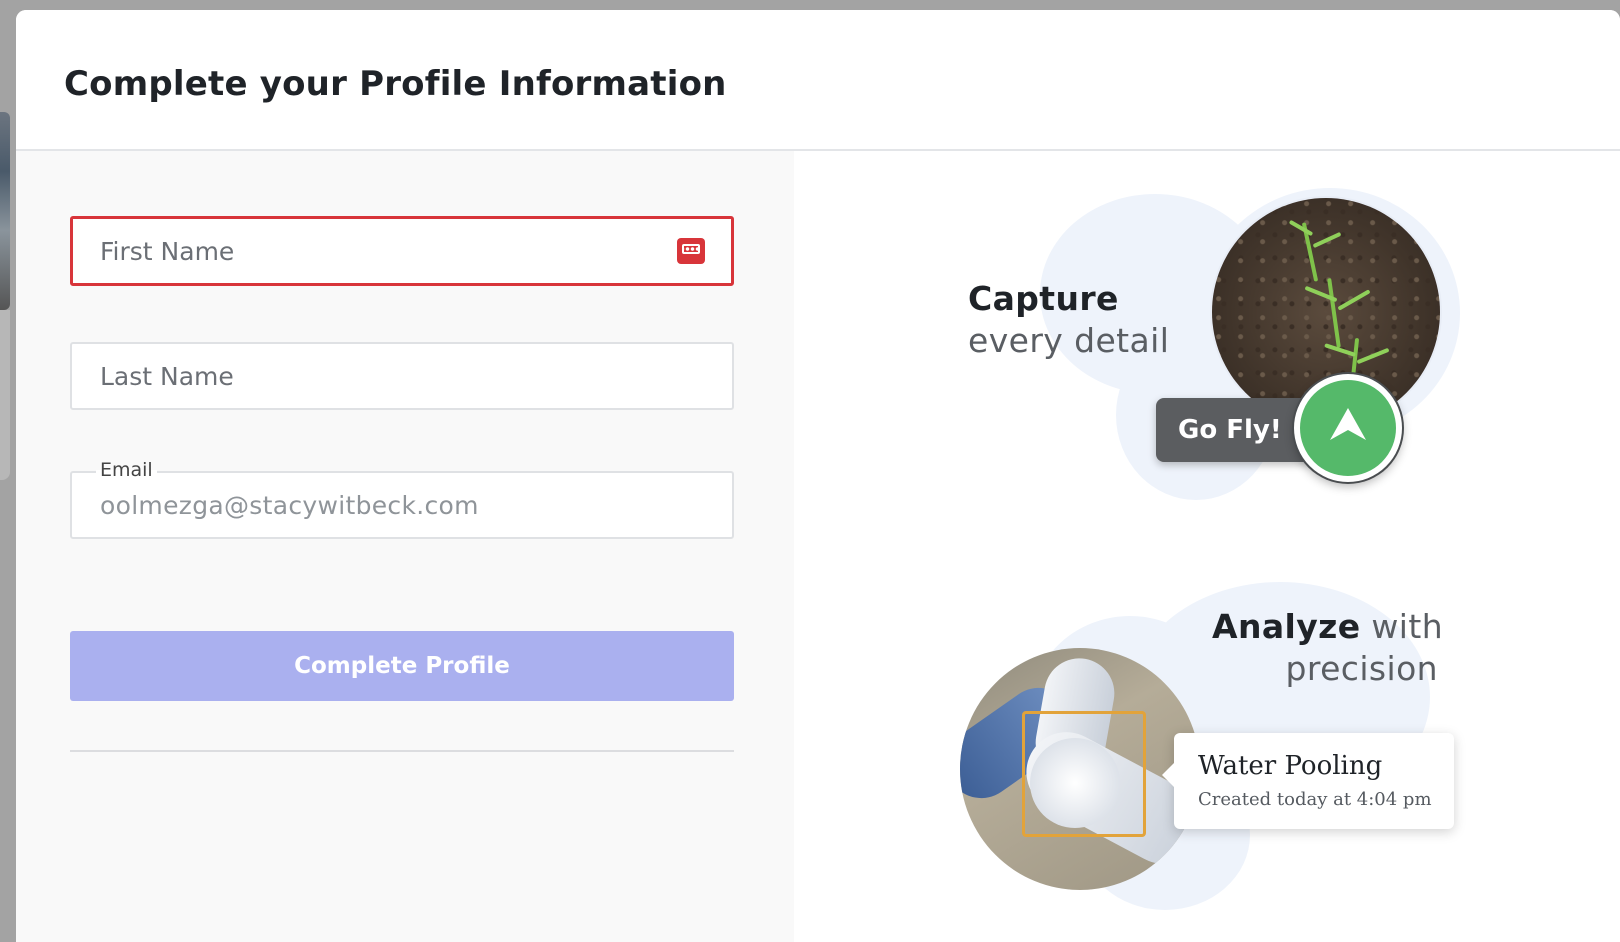  What do you see at coordinates (1402, 626) in the screenshot?
I see `analyze-headline-rest1: with` at bounding box center [1402, 626].